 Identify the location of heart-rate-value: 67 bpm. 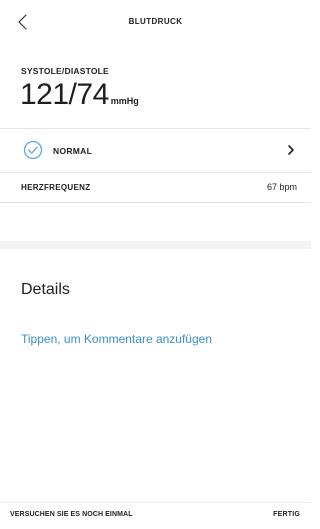
(281, 187).